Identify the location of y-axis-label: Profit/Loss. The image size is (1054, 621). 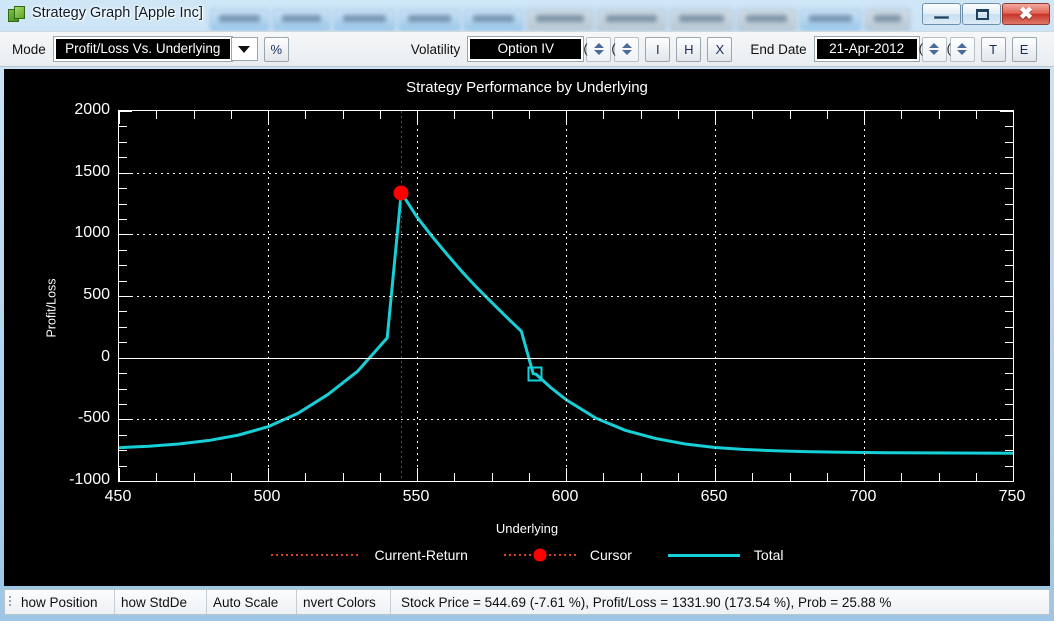
(51, 308).